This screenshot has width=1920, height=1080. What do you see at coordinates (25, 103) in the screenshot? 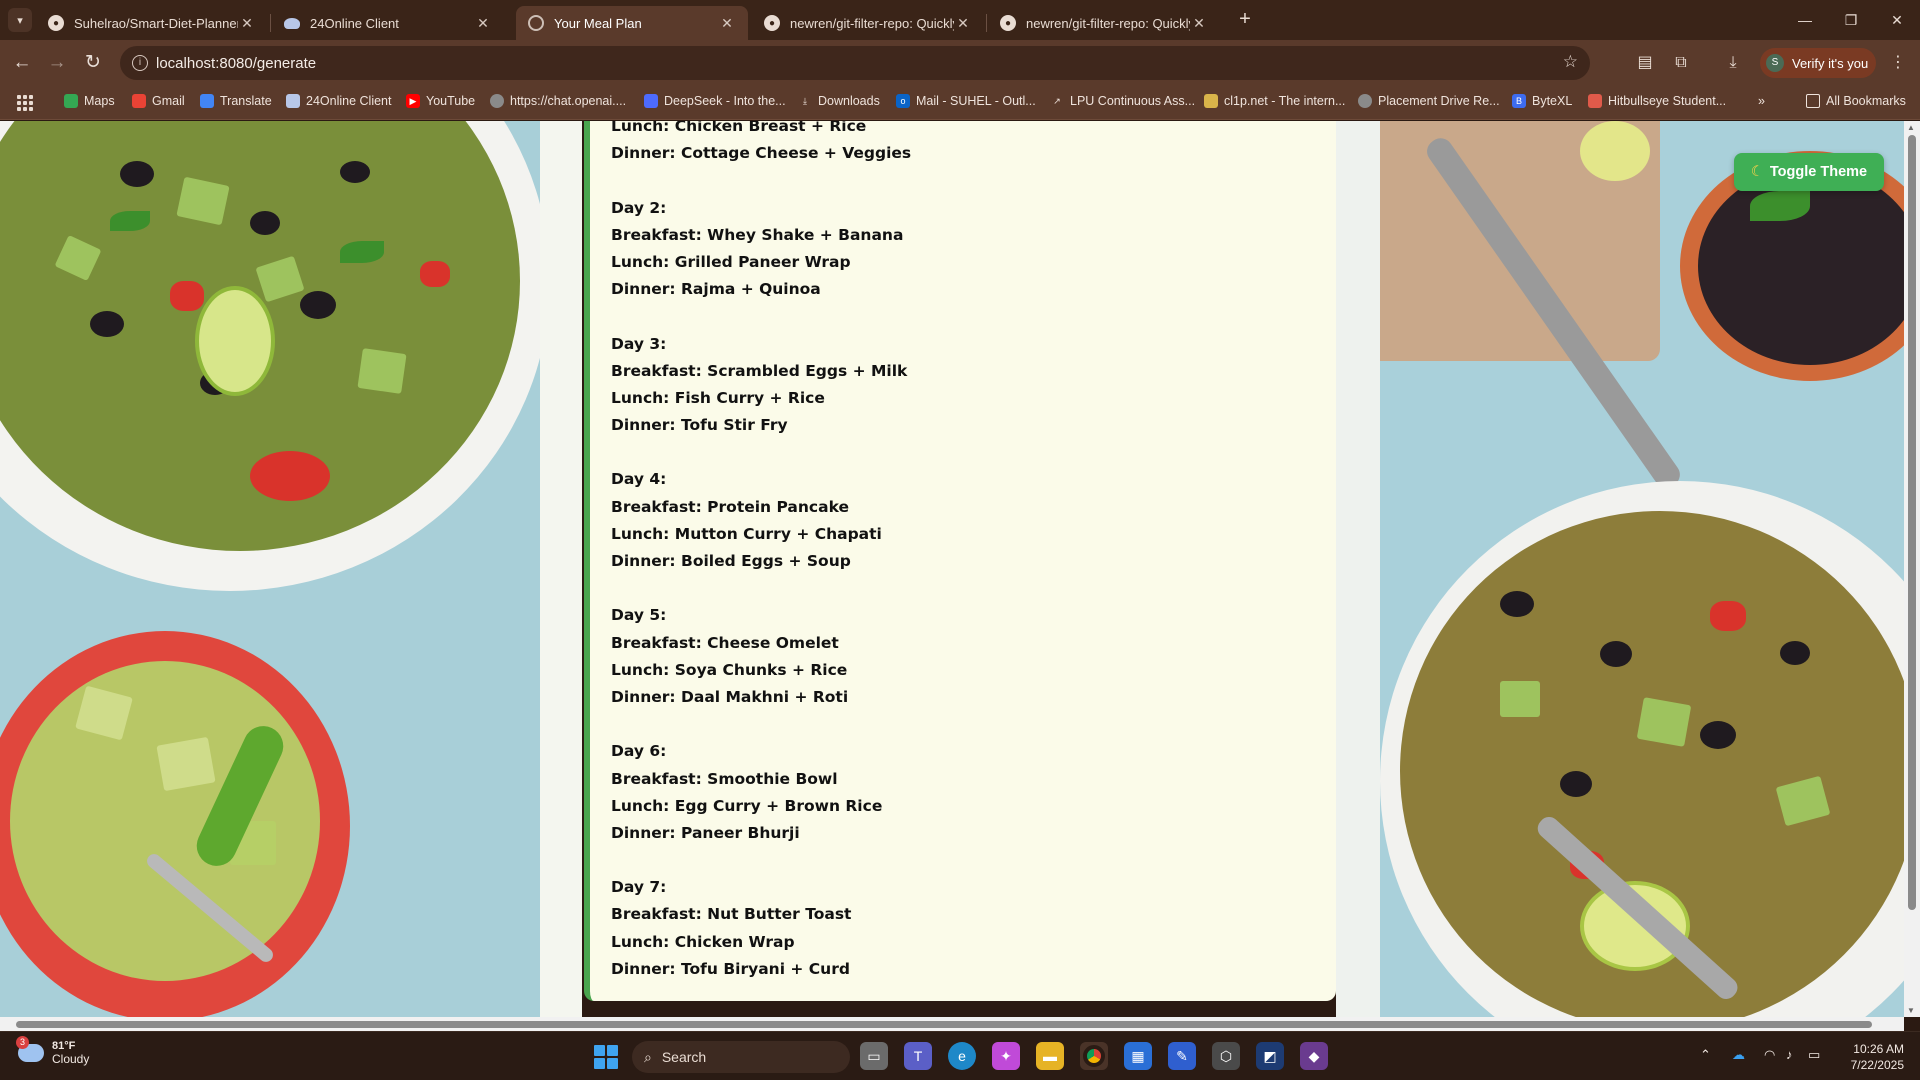
I see `apps-grid-icon` at bounding box center [25, 103].